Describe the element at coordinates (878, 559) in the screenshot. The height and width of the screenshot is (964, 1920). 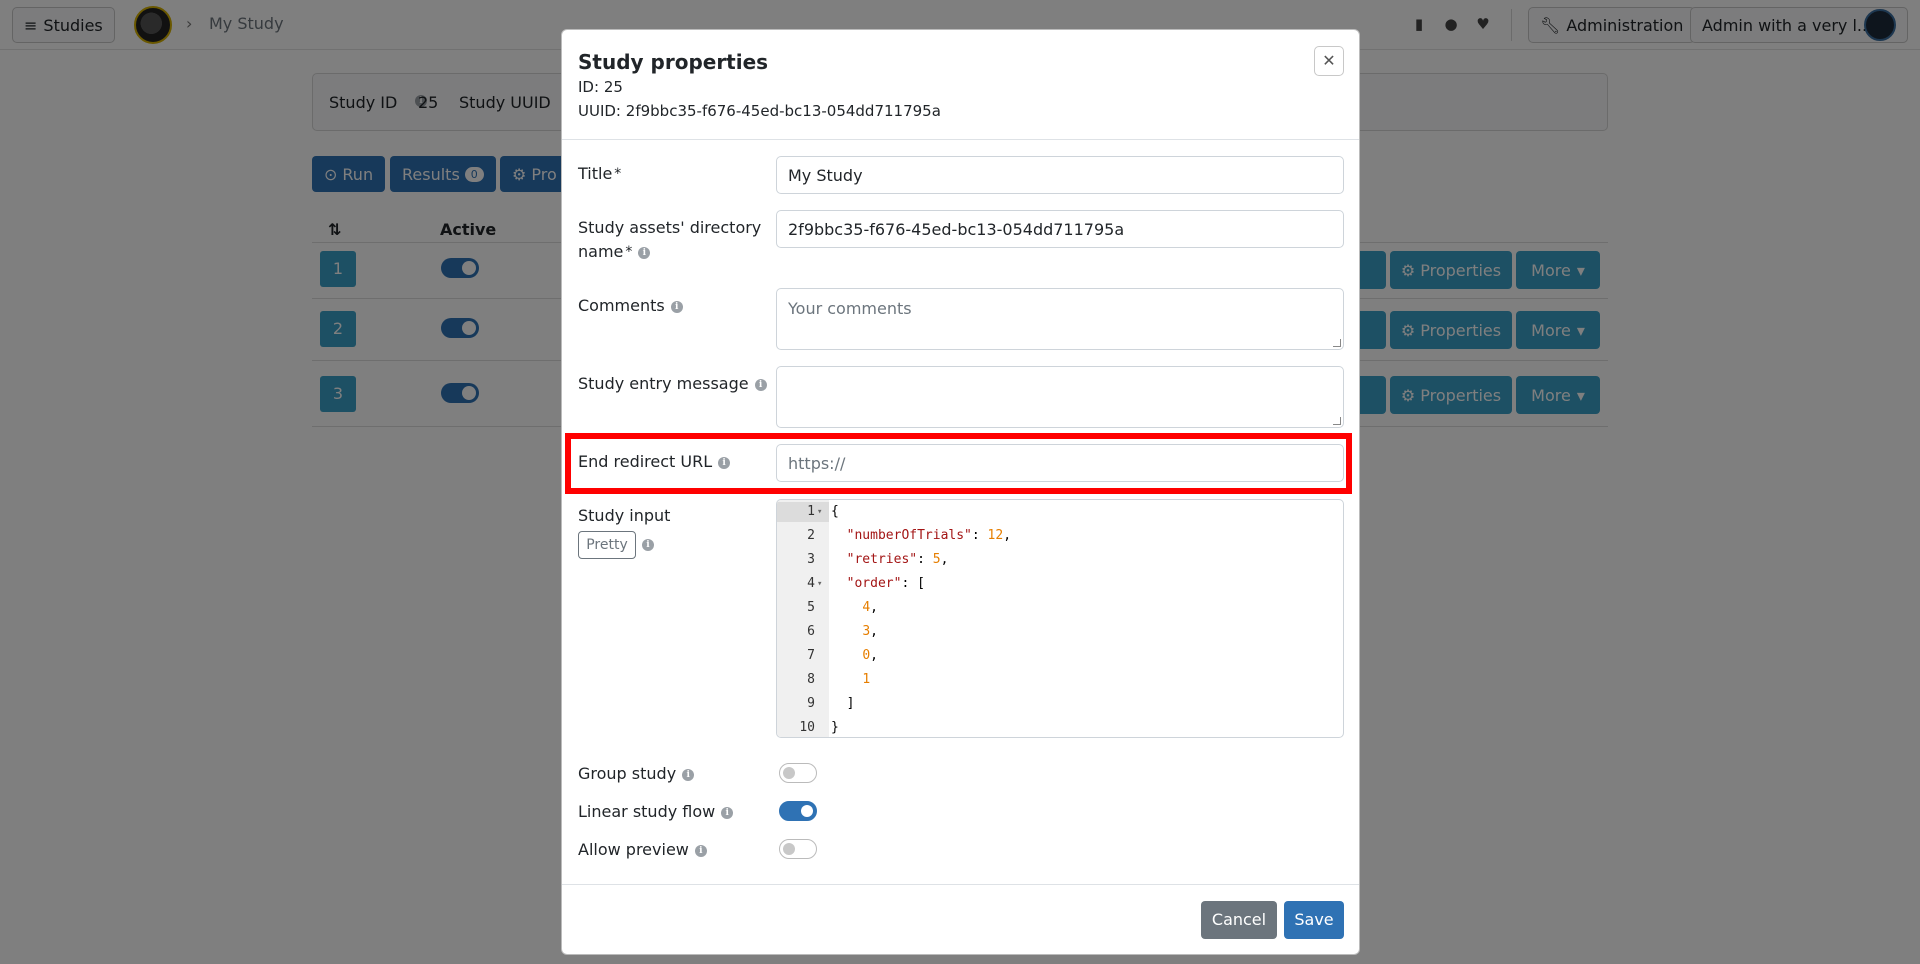
I see `code-line: 3 "retries": 5,` at that location.